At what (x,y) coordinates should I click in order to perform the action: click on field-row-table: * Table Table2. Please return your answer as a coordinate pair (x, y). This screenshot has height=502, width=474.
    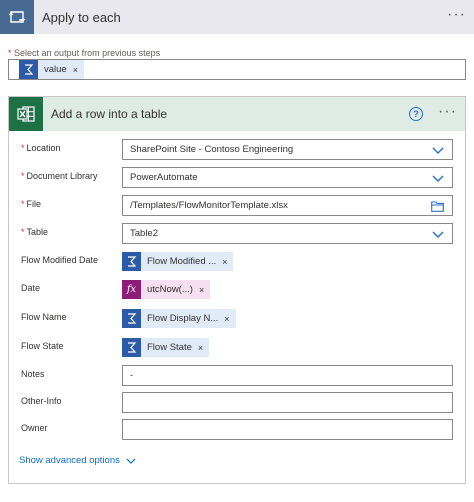
    Looking at the image, I should click on (238, 234).